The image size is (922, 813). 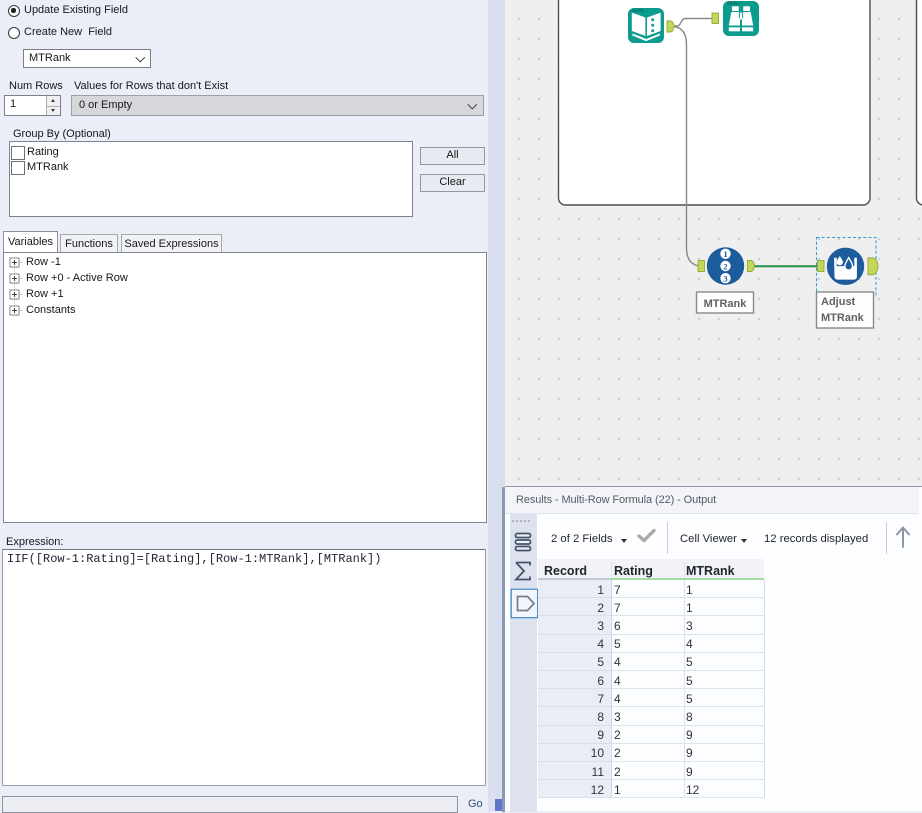 I want to click on svg-text: 1, so click(x=725, y=254).